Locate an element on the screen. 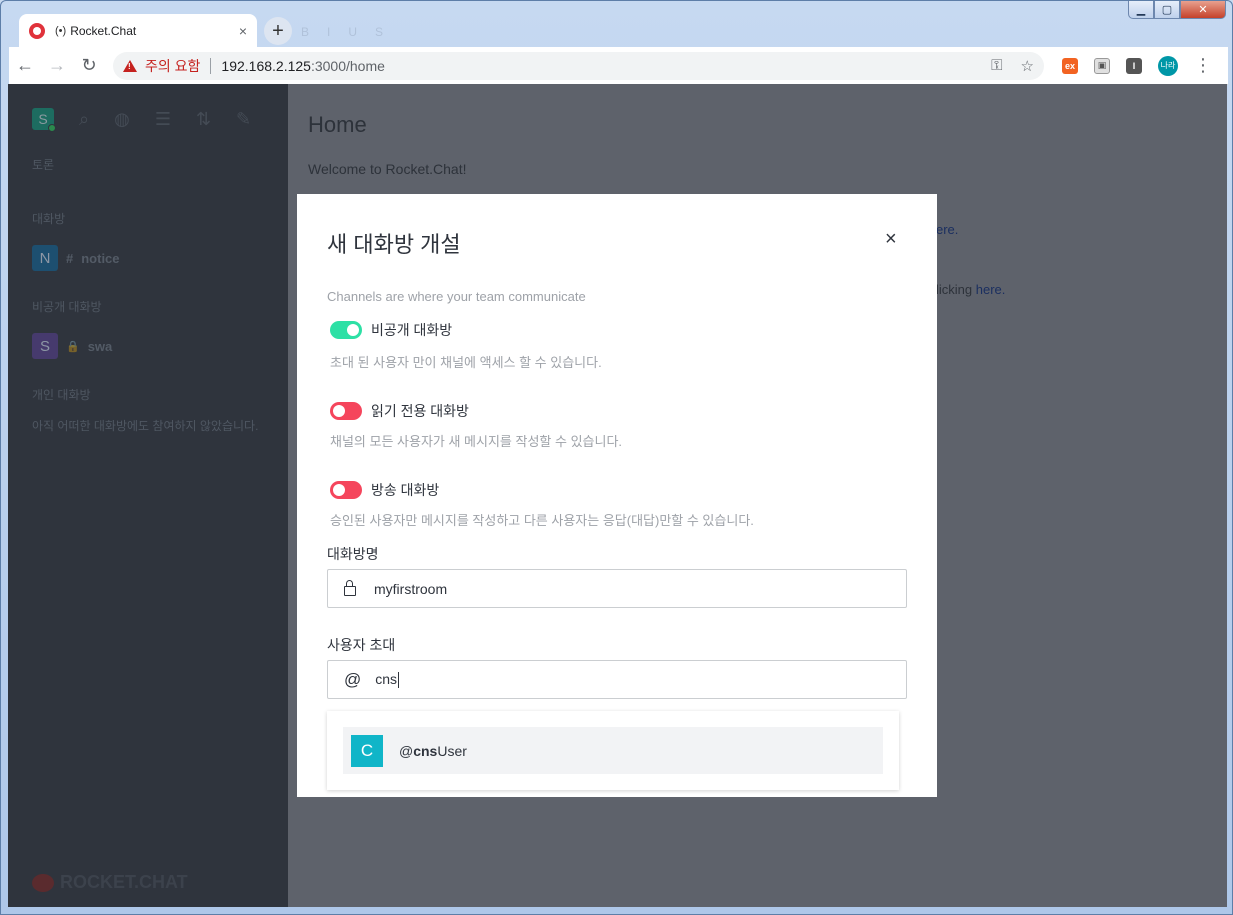 Image resolution: width=1233 pixels, height=915 pixels. invite-users-text: cns is located at coordinates (386, 678).